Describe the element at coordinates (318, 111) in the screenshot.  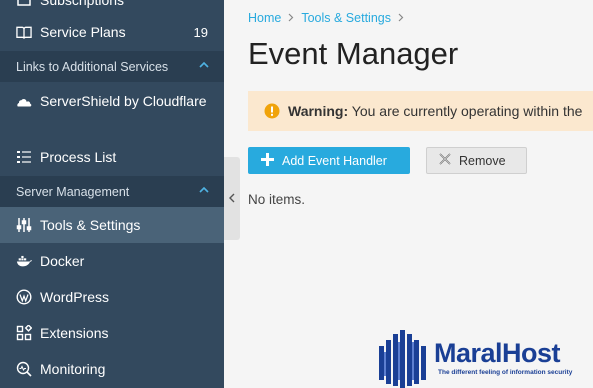
I see `warning-label: Warning:` at that location.